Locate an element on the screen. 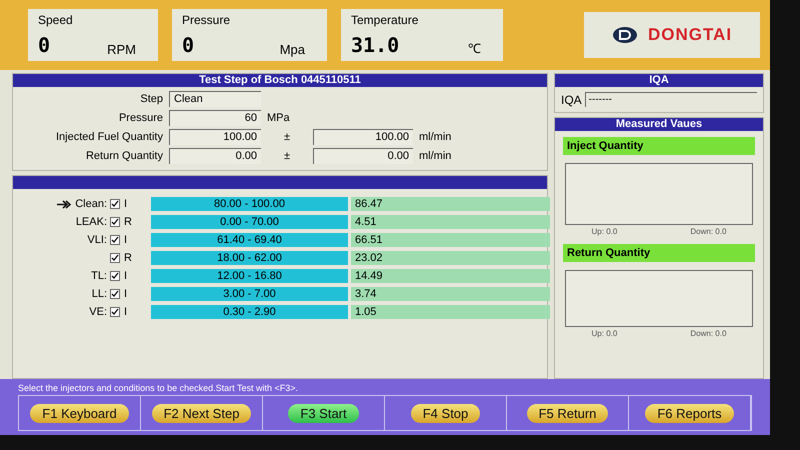 This screenshot has height=450, width=800. row-label: LL: is located at coordinates (99, 294).